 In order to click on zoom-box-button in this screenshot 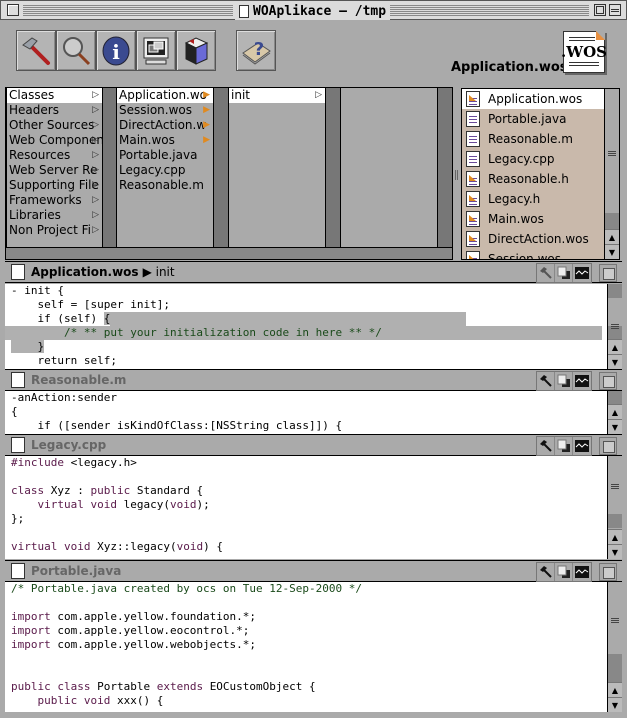, I will do `click(600, 10)`.